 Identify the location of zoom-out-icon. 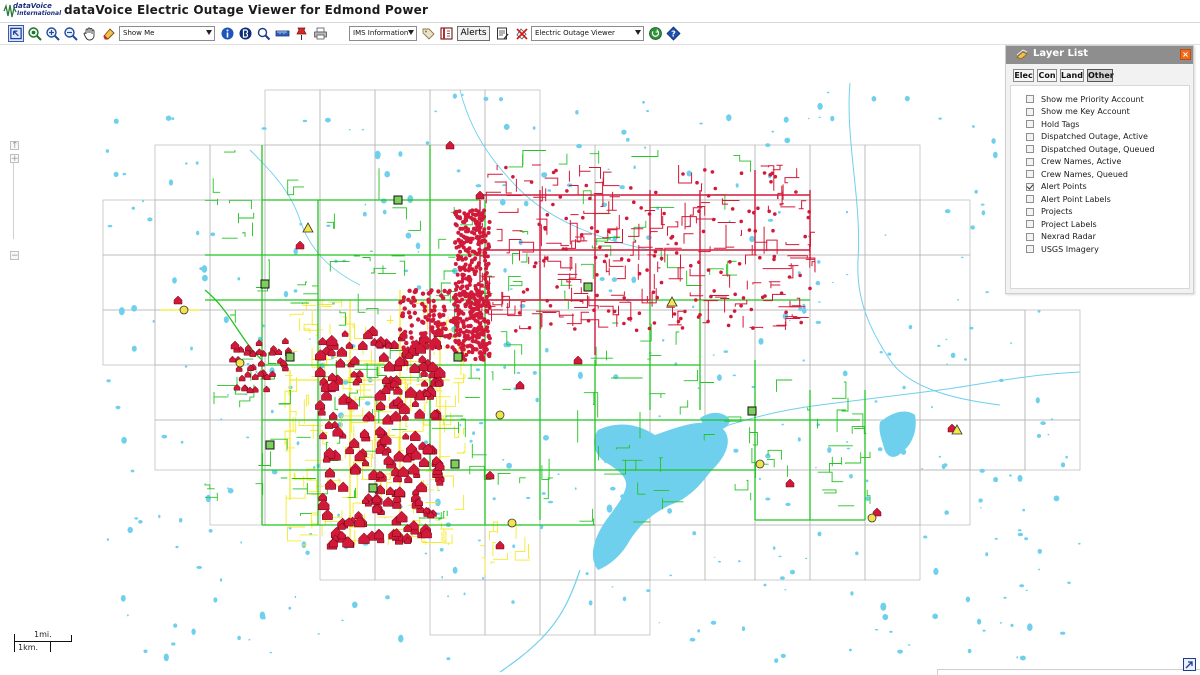
(70, 33).